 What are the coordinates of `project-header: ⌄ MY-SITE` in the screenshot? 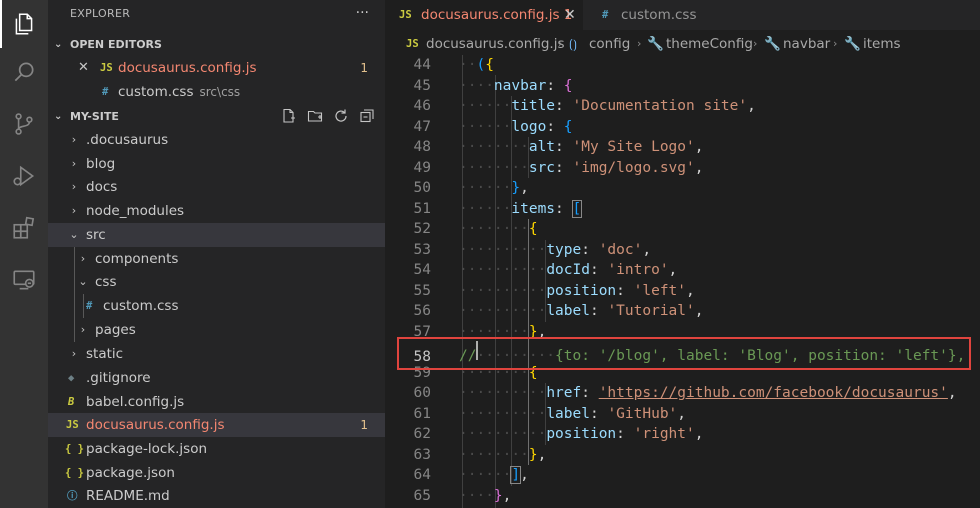 It's located at (216, 117).